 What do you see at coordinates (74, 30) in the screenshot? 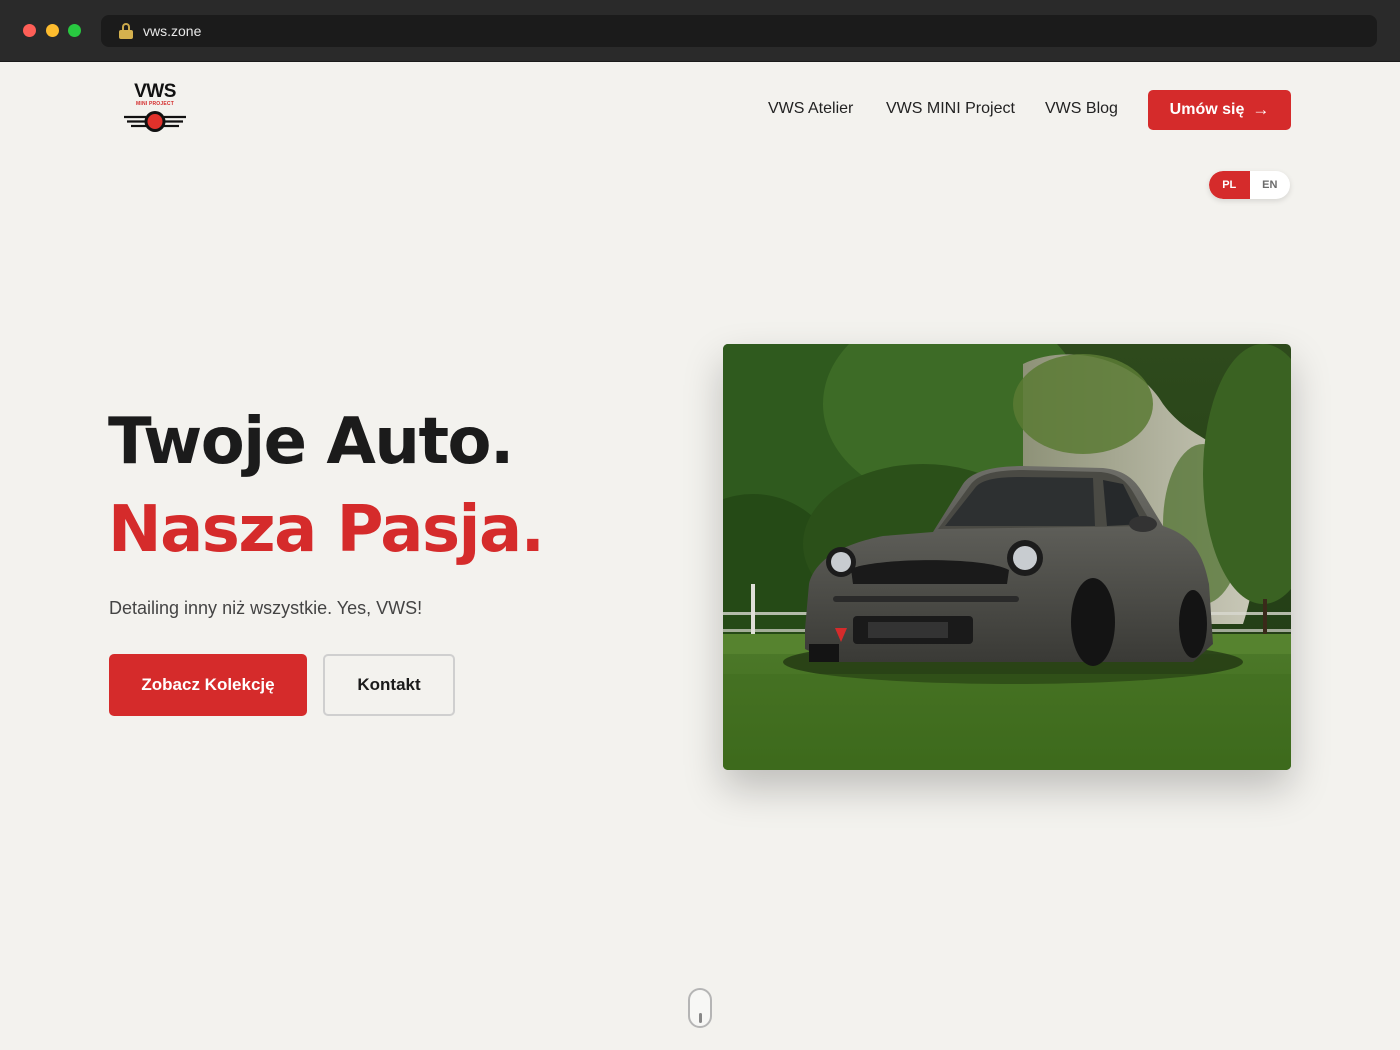
I see `maximize-window-button` at bounding box center [74, 30].